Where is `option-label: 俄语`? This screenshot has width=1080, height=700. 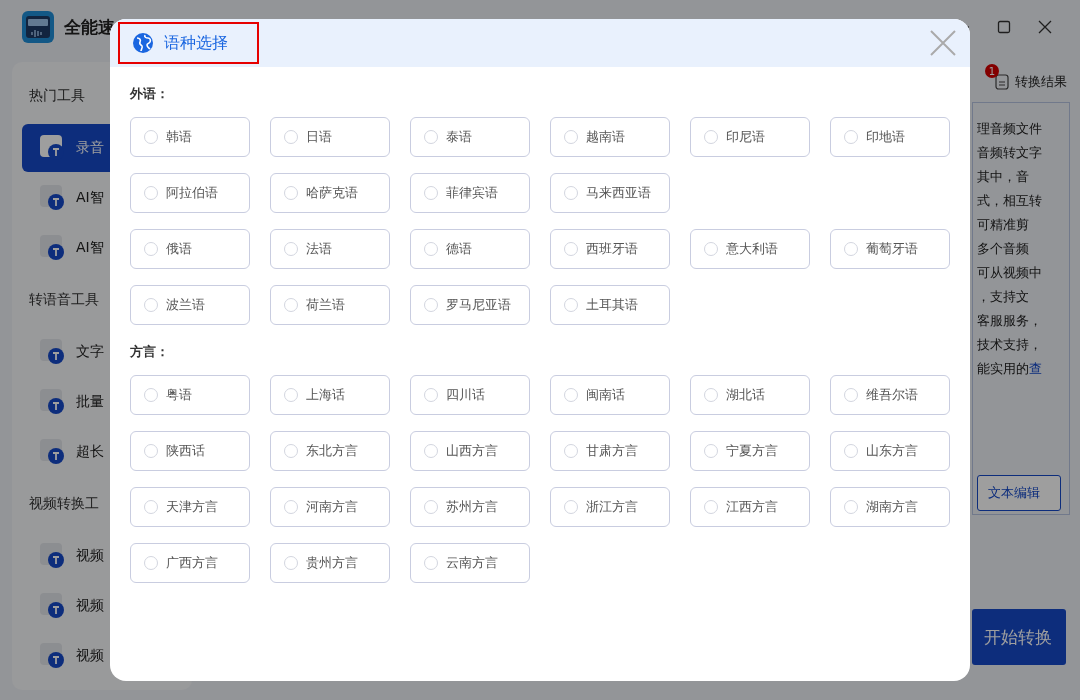 option-label: 俄语 is located at coordinates (179, 249).